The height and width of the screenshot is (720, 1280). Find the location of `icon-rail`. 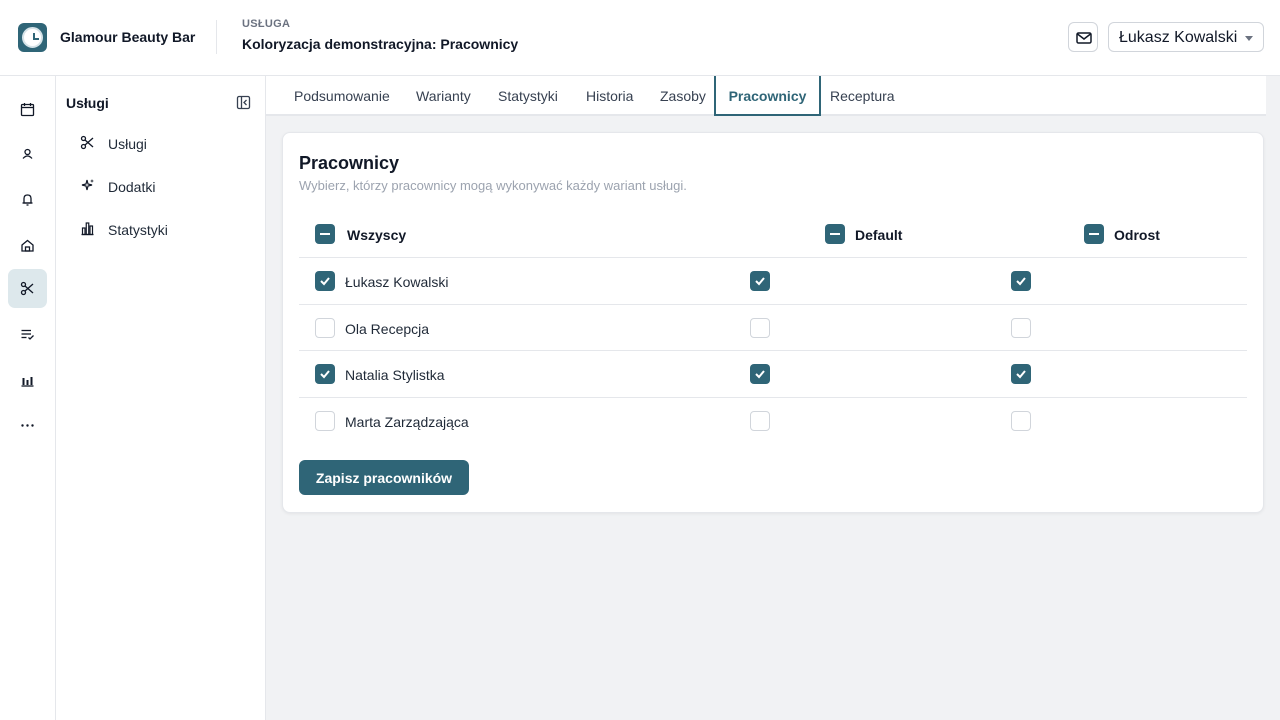

icon-rail is located at coordinates (28, 398).